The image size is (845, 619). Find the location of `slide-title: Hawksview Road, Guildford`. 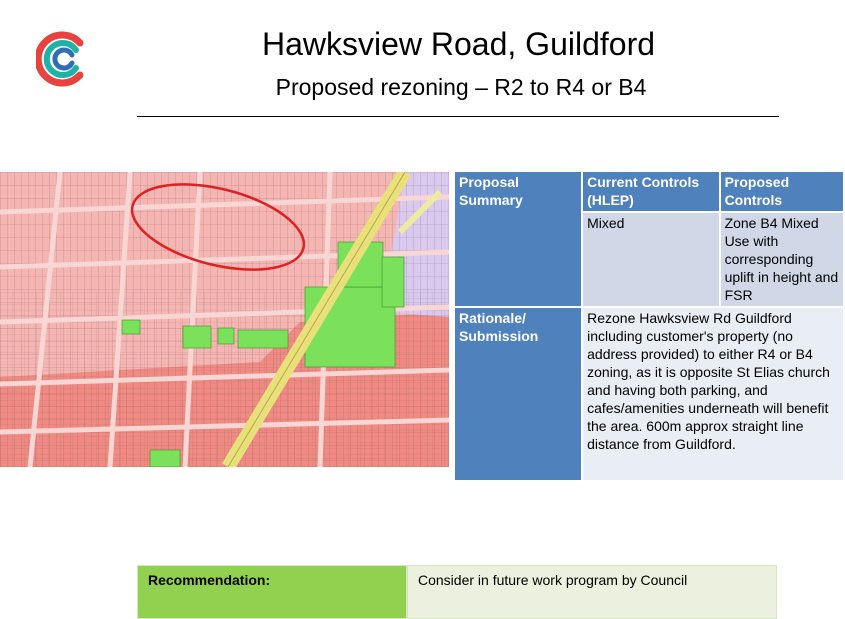

slide-title: Hawksview Road, Guildford is located at coordinates (458, 44).